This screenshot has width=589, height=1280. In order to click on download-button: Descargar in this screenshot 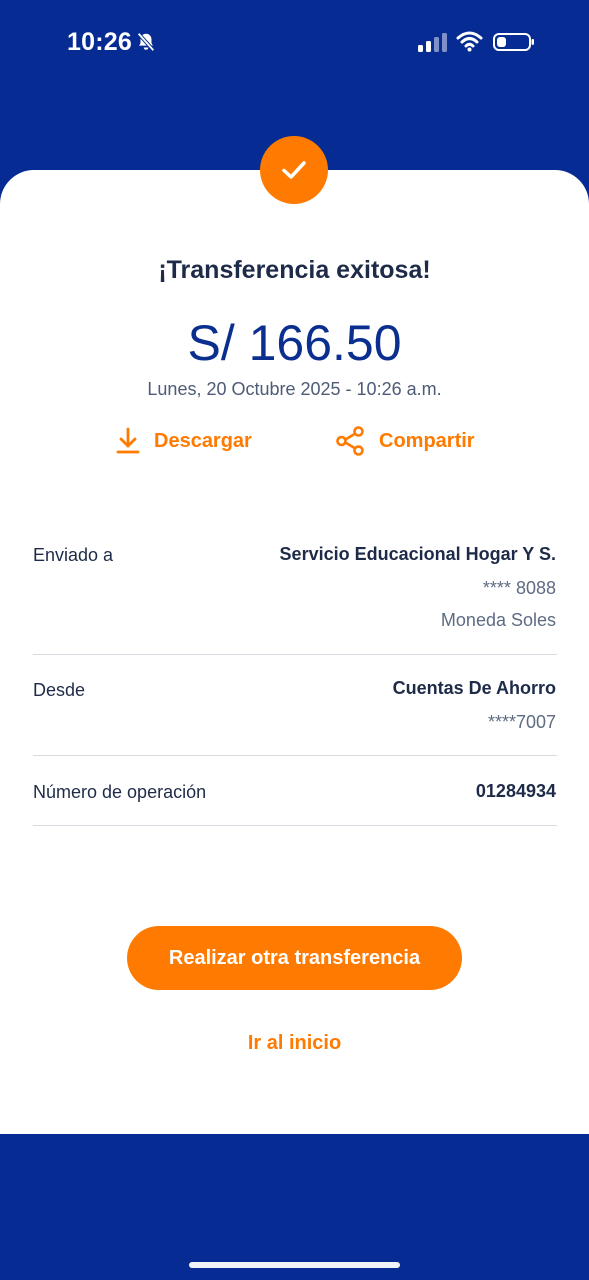, I will do `click(184, 441)`.